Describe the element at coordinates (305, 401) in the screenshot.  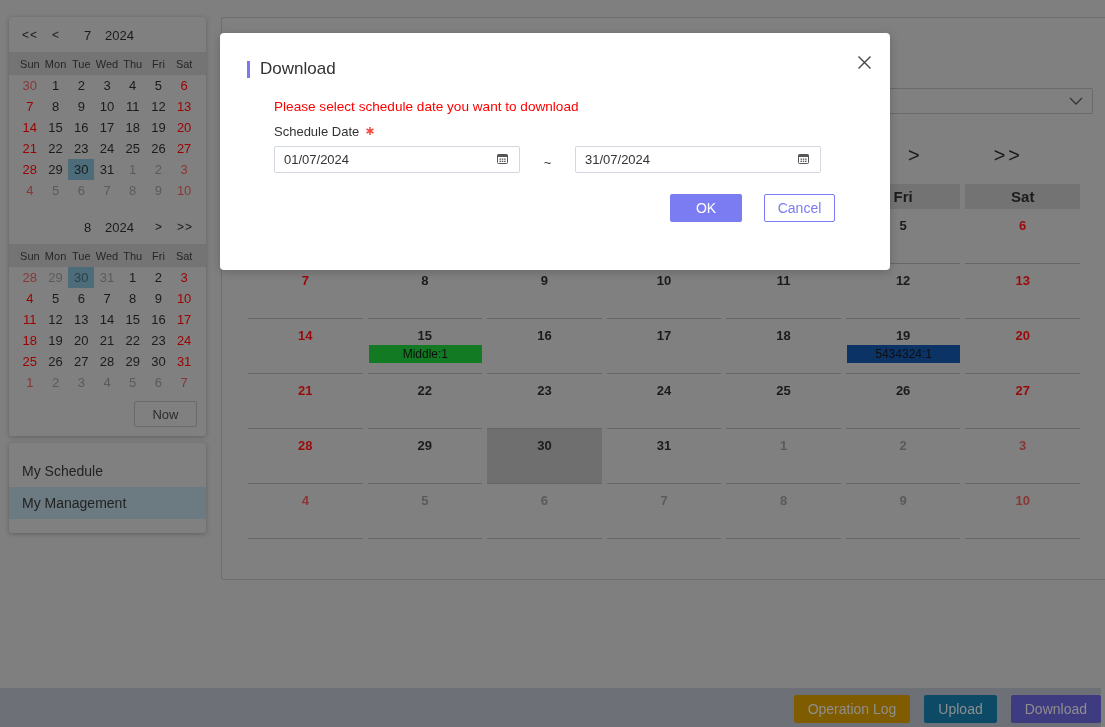
I see `calendar-day: 21` at that location.